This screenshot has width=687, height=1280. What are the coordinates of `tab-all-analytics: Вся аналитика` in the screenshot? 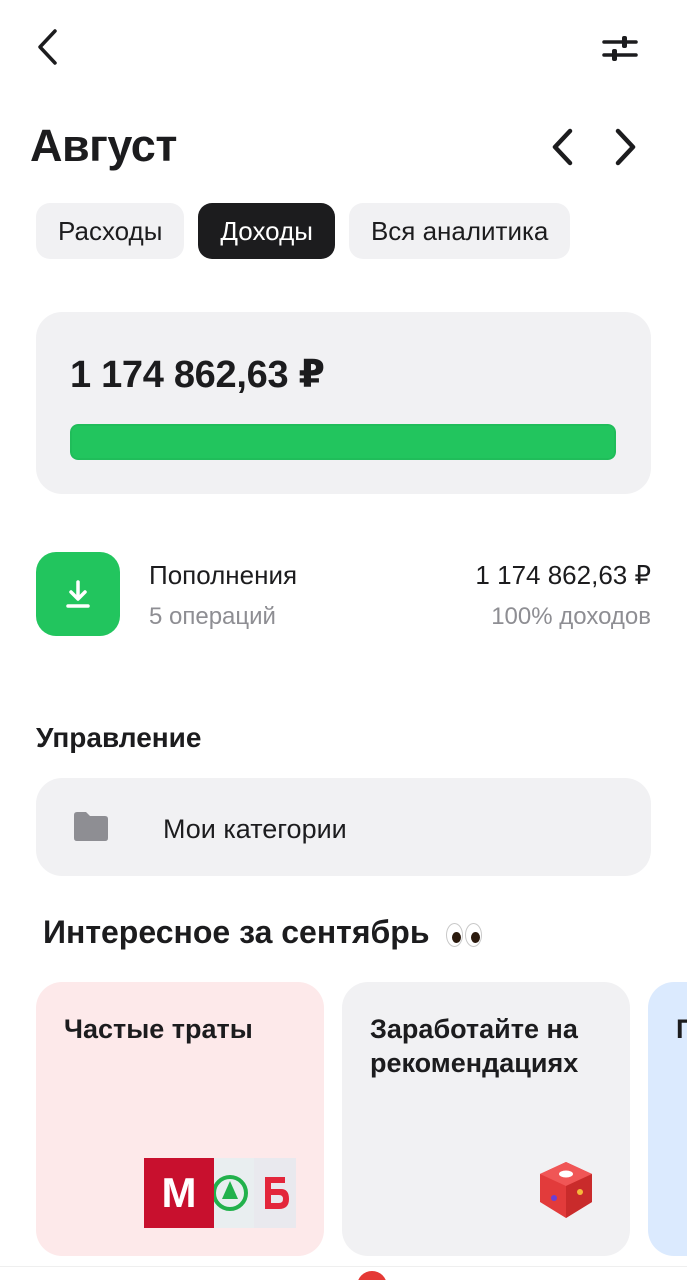 It's located at (459, 231).